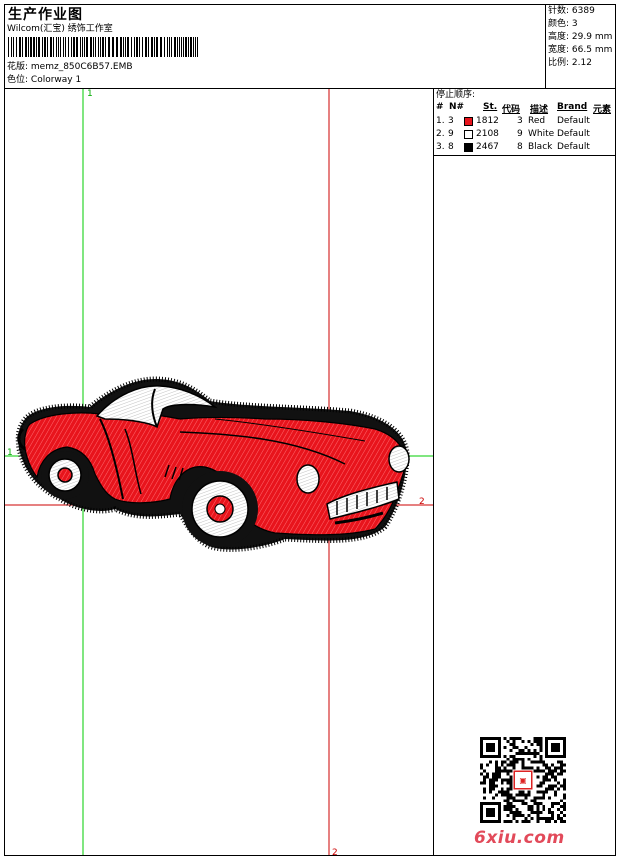 The width and height of the screenshot is (620, 860). I want to click on stats-divider, so click(545, 46).